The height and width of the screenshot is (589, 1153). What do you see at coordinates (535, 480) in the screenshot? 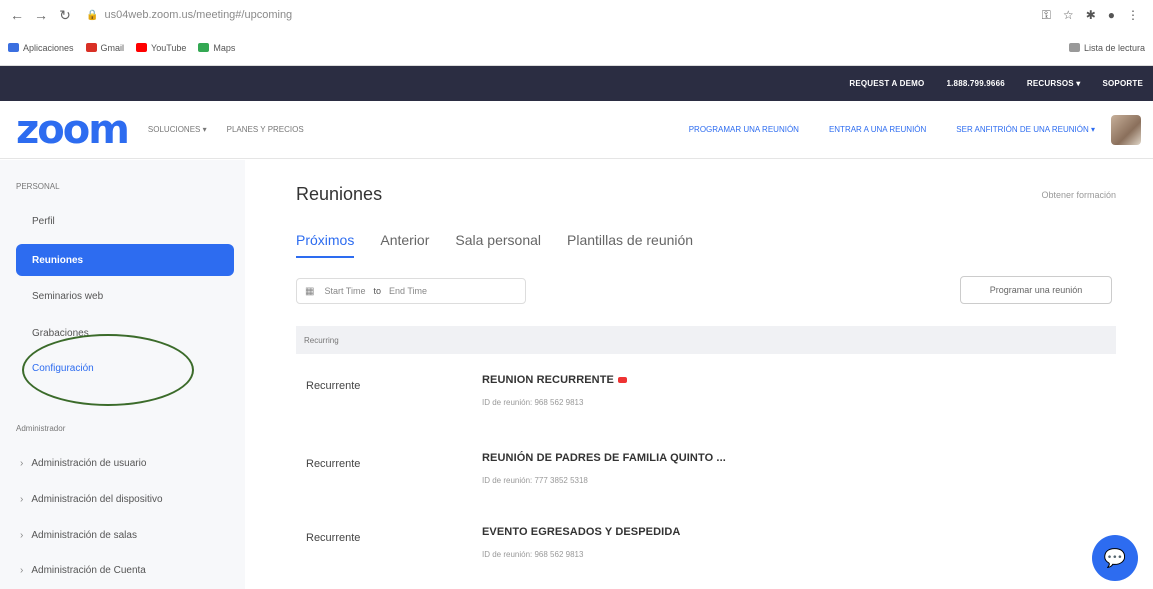
I see `meeting-id: ID de reunión: 777 3852 5318` at bounding box center [535, 480].